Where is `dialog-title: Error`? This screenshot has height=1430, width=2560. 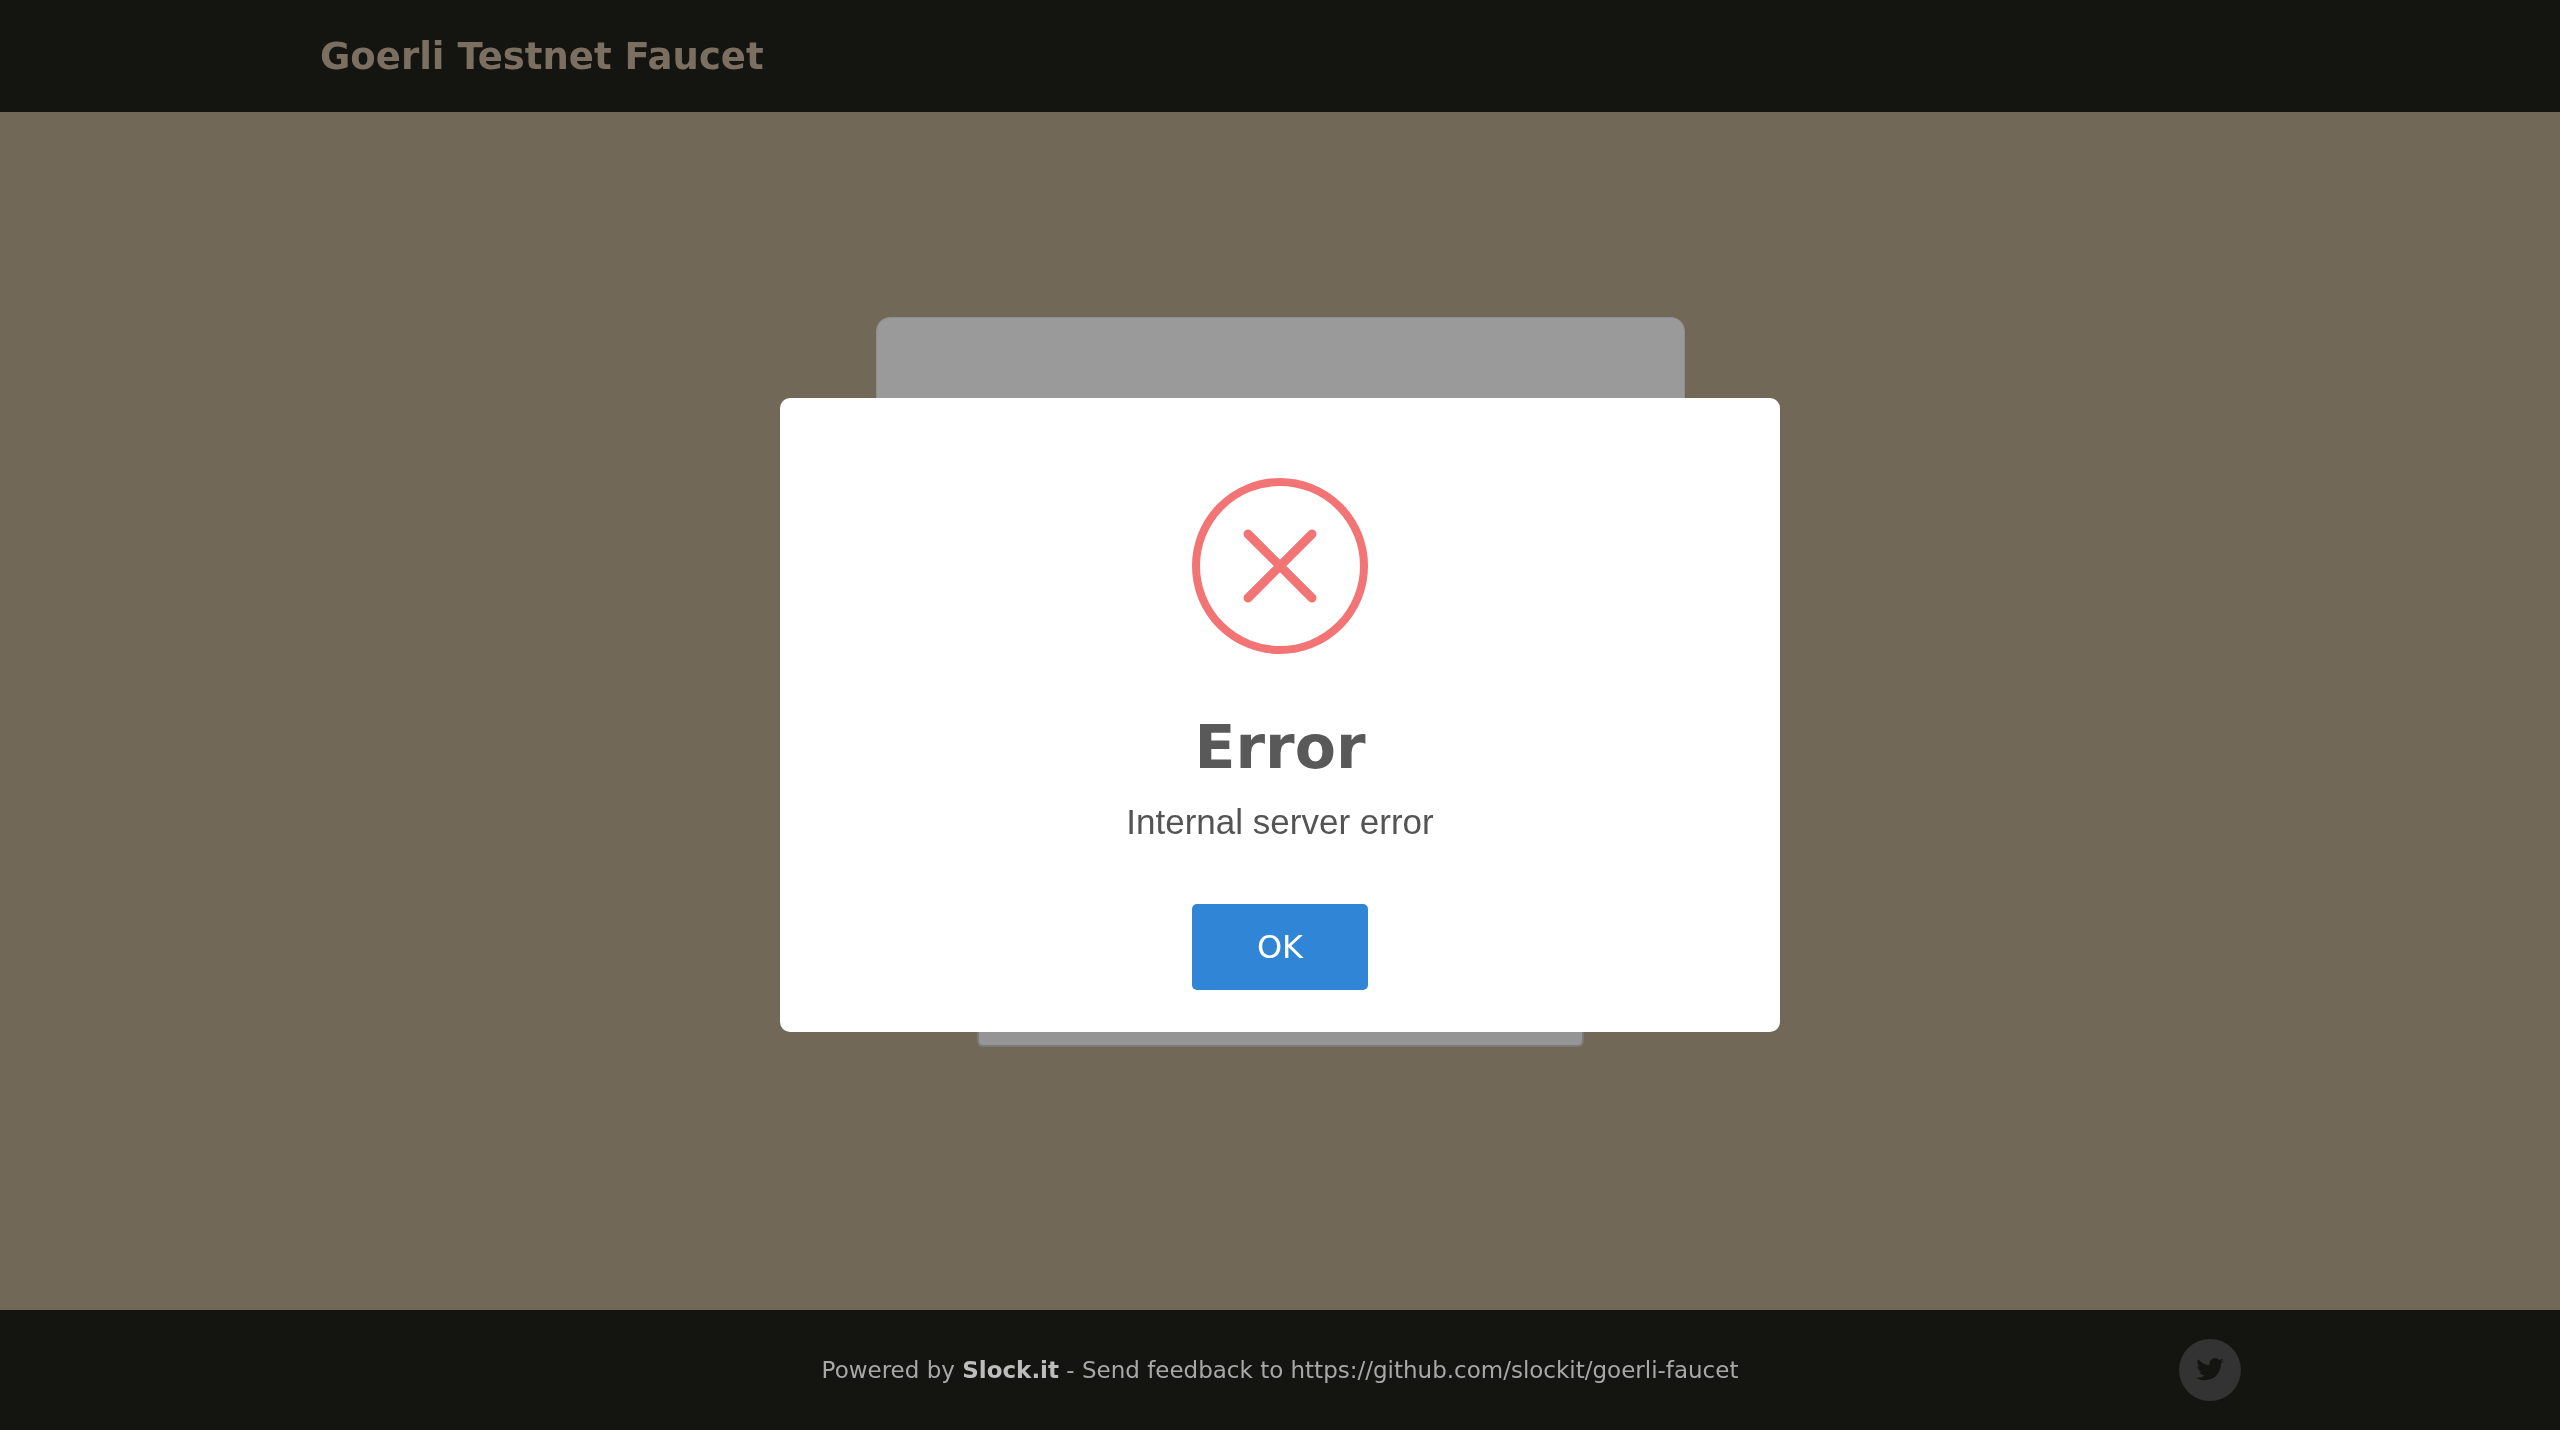 dialog-title: Error is located at coordinates (1280, 747).